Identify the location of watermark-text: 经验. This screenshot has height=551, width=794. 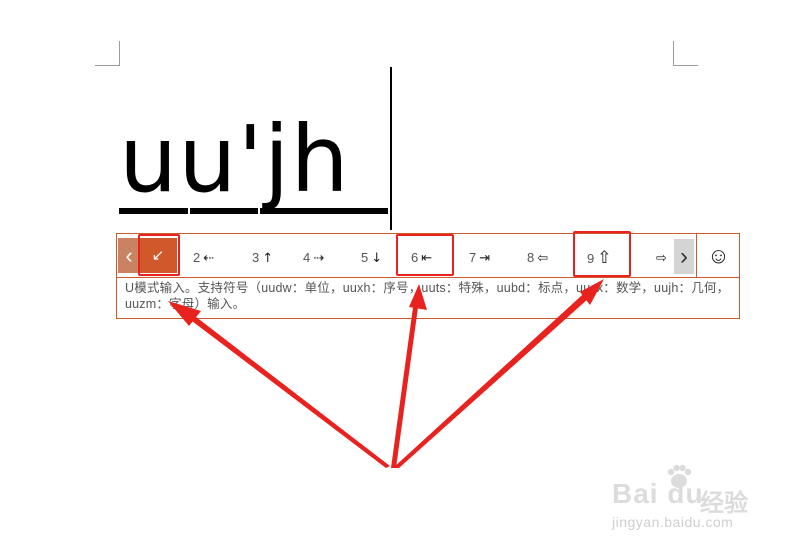
(724, 503).